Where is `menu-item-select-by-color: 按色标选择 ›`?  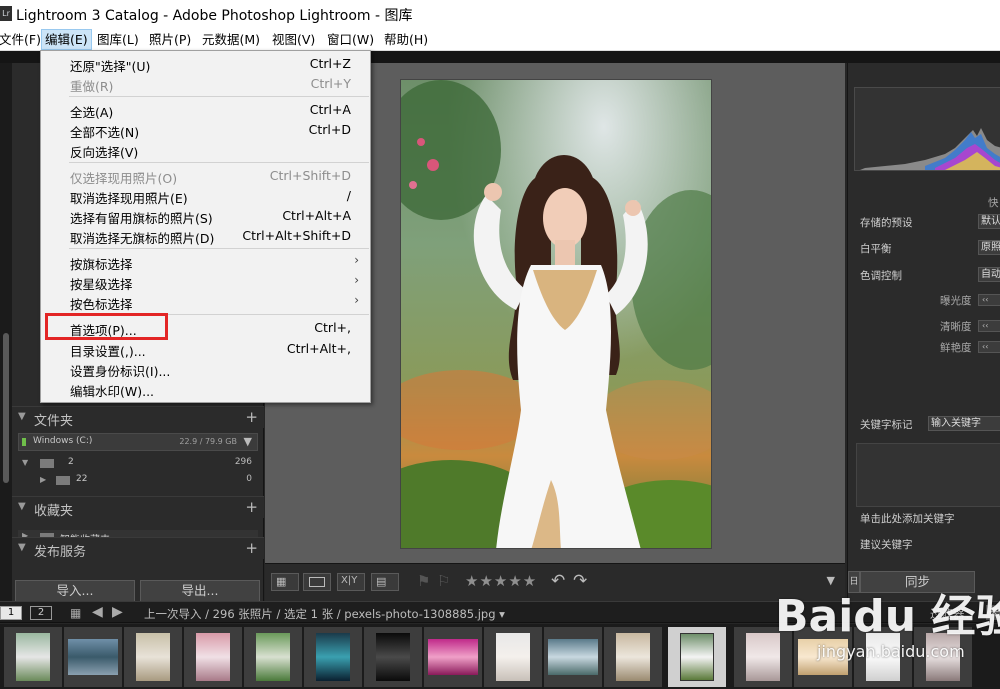
menu-item-select-by-color: 按色标选择 › is located at coordinates (205, 302).